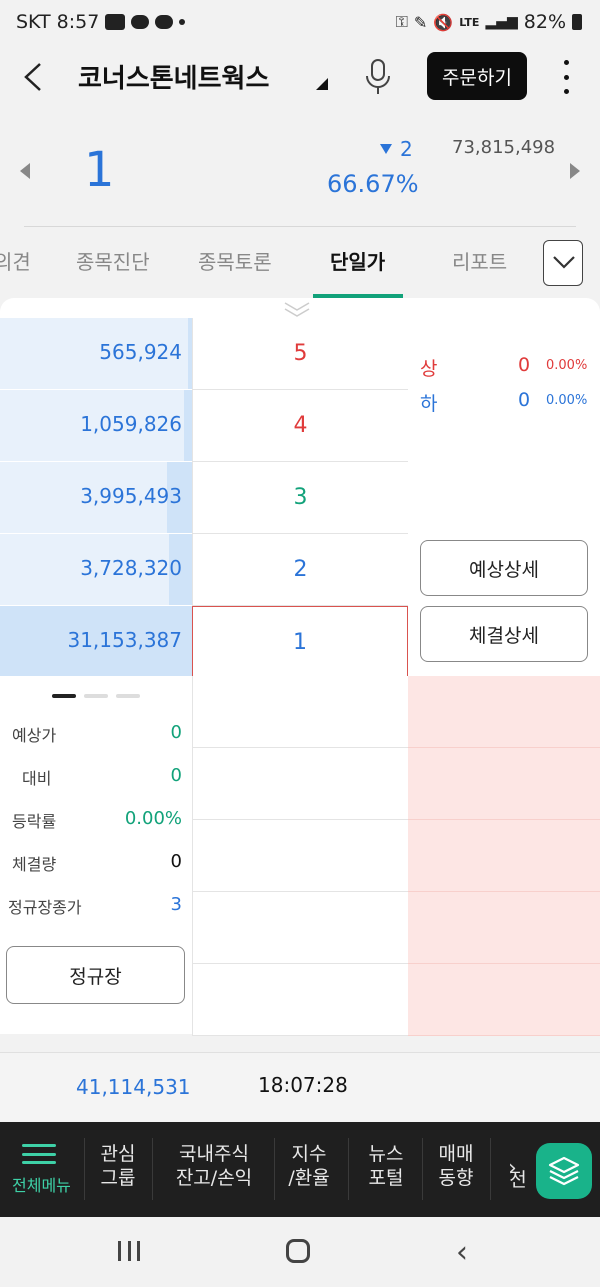 This screenshot has height=1287, width=600. I want to click on order-button: 주문하기, so click(477, 76).